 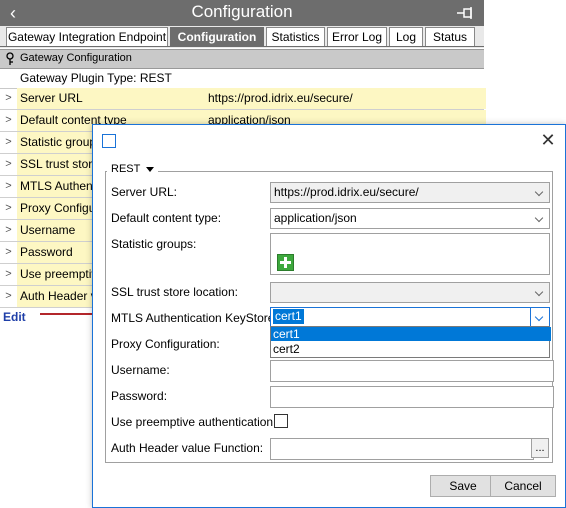 I want to click on tab-statistics: Statistics, so click(x=295, y=36).